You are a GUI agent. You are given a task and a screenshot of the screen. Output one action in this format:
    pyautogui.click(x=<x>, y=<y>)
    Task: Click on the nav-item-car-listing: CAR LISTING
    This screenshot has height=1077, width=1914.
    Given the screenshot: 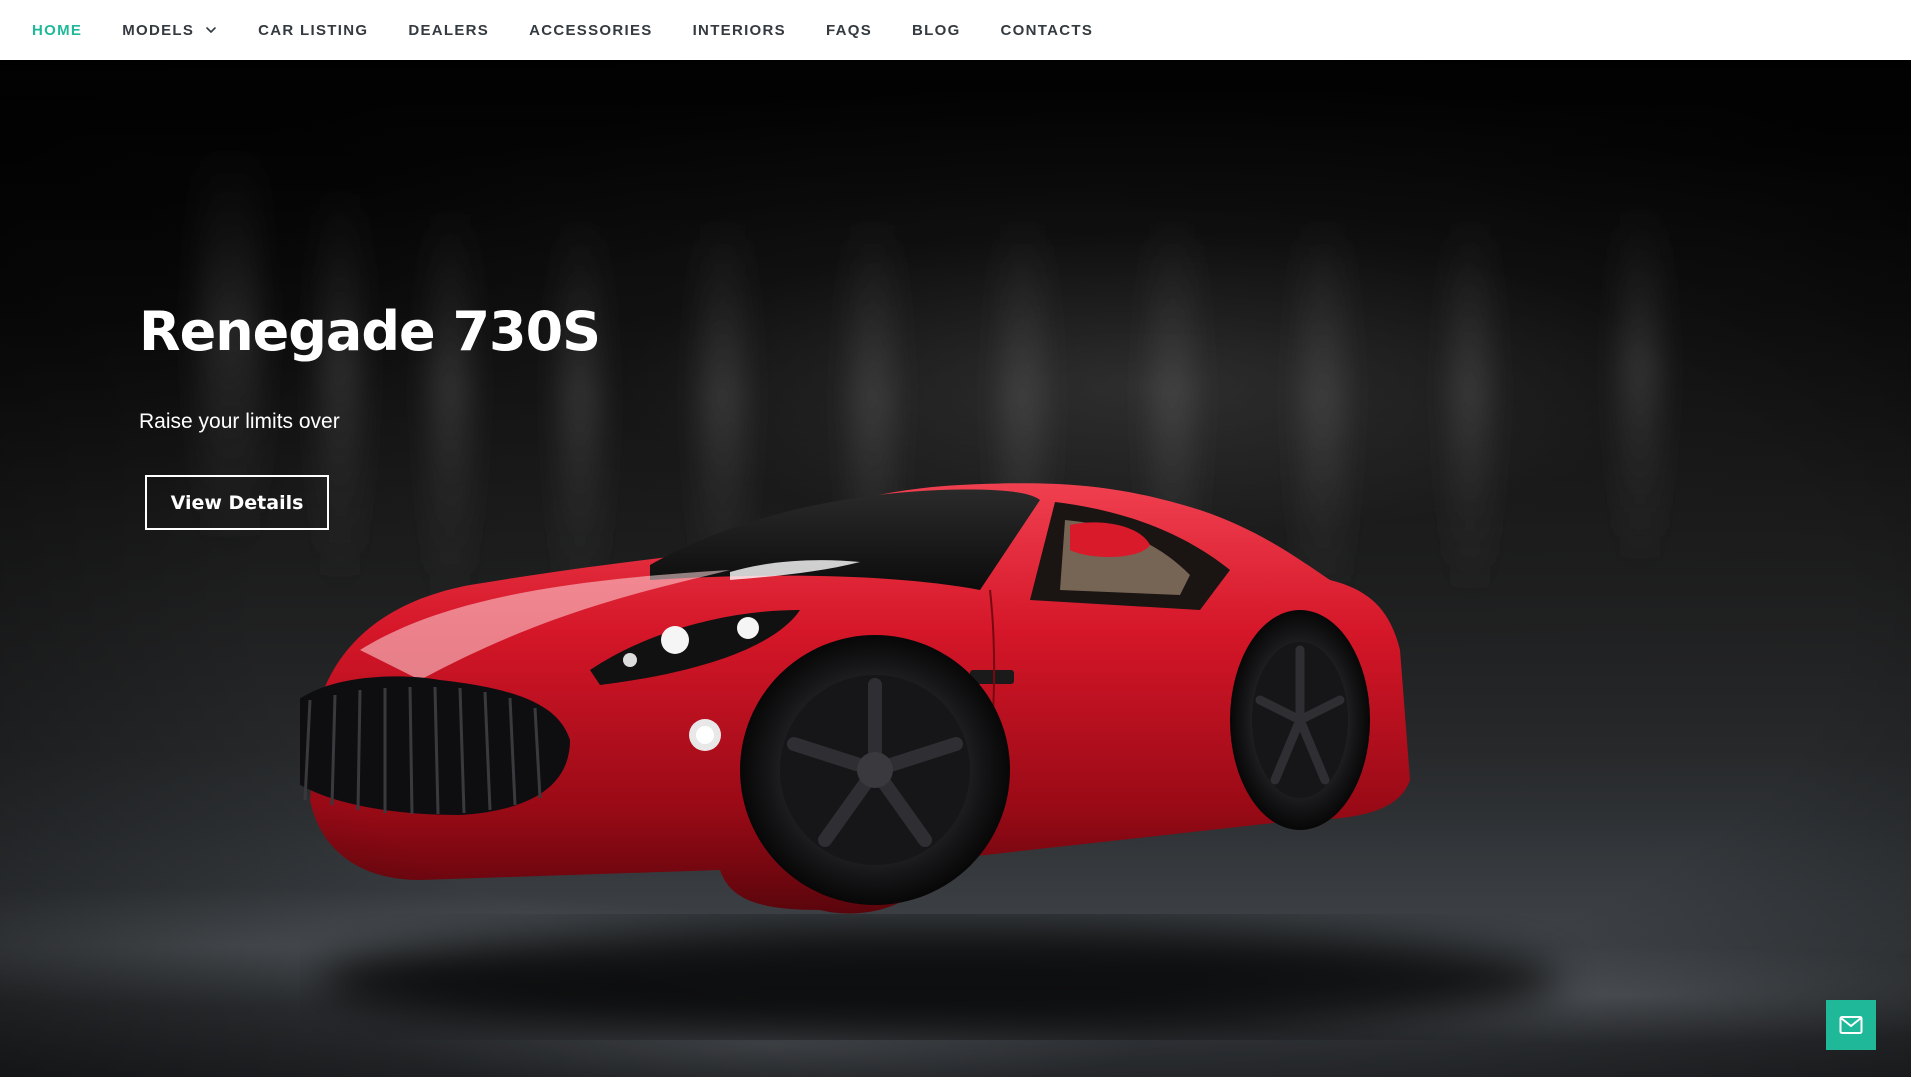 What is the action you would take?
    pyautogui.click(x=313, y=30)
    